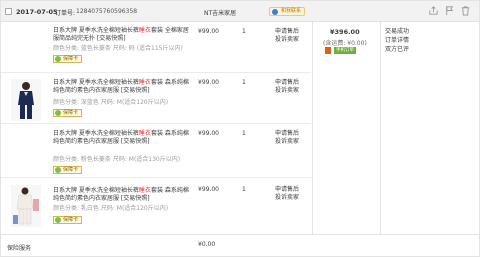 The image size is (480, 257). I want to click on flag-icon, so click(449, 10).